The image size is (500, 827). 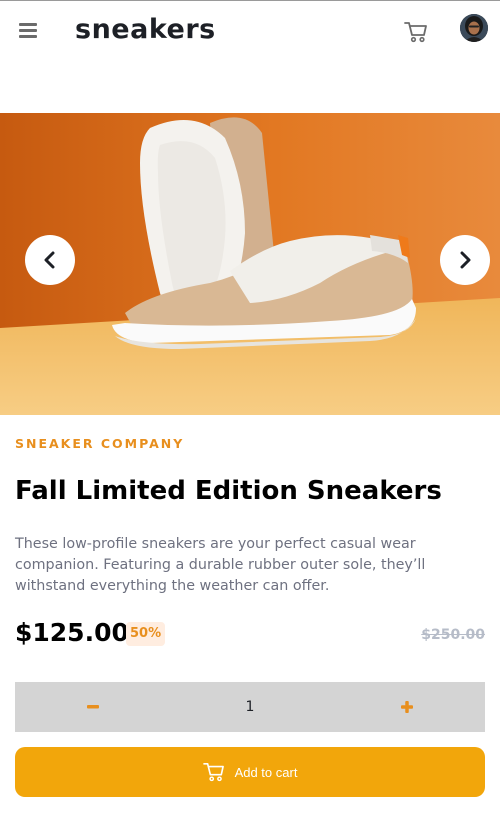 I want to click on previous-image-button, so click(x=50, y=260).